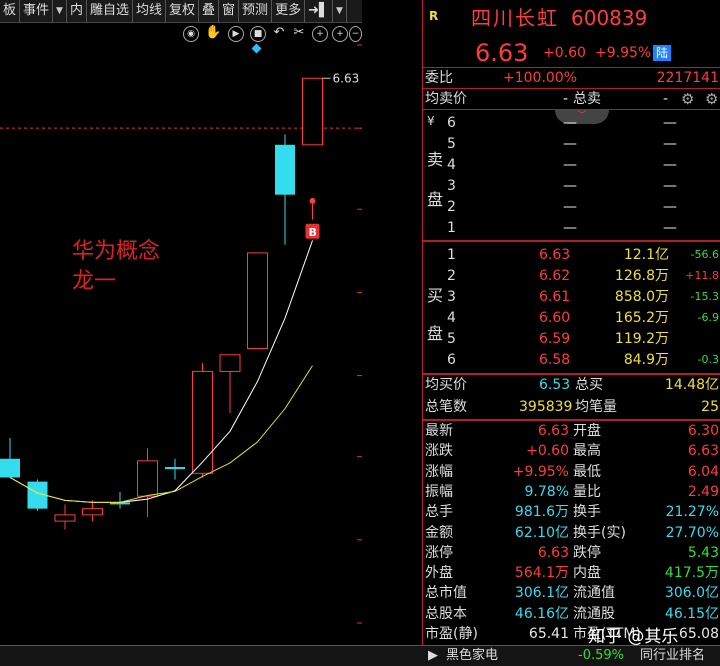 The image size is (720, 666). Describe the element at coordinates (571, 207) in the screenshot. I see `sell-level-row: 2 — —` at that location.